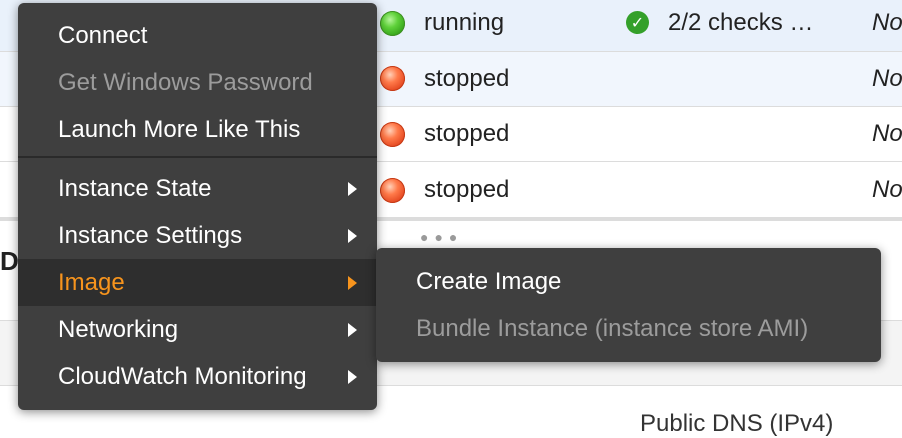 The image size is (902, 438). Describe the element at coordinates (737, 423) in the screenshot. I see `public-dns-label: Public DNS (IPv4)` at that location.